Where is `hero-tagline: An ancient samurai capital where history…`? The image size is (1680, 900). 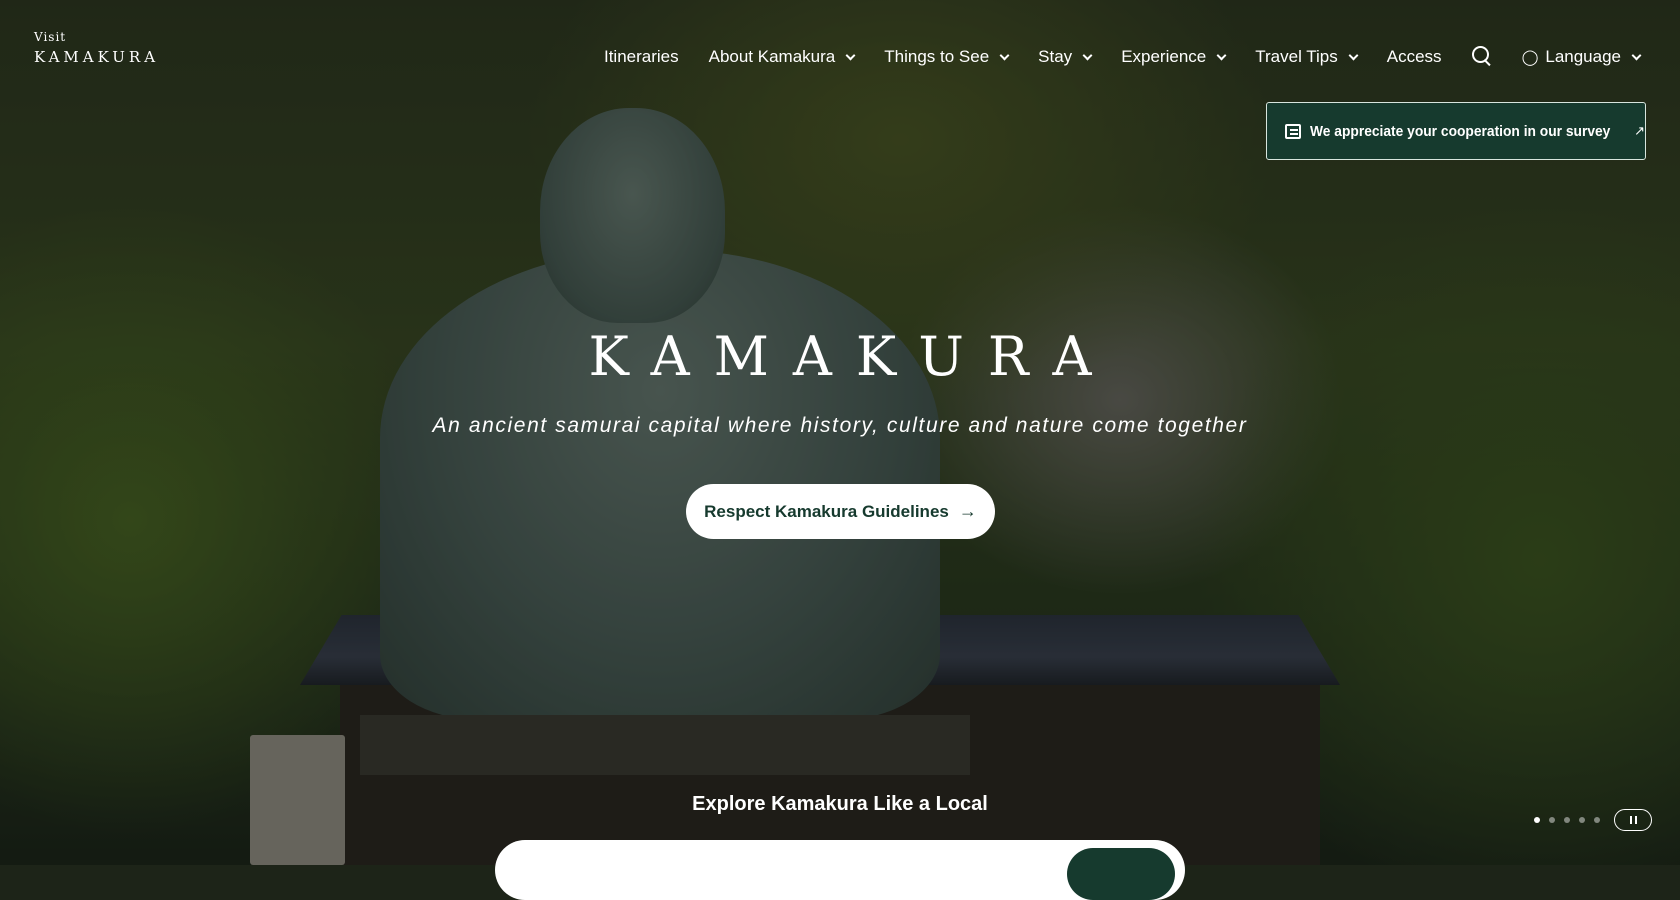
hero-tagline: An ancient samurai capital where history… is located at coordinates (840, 425).